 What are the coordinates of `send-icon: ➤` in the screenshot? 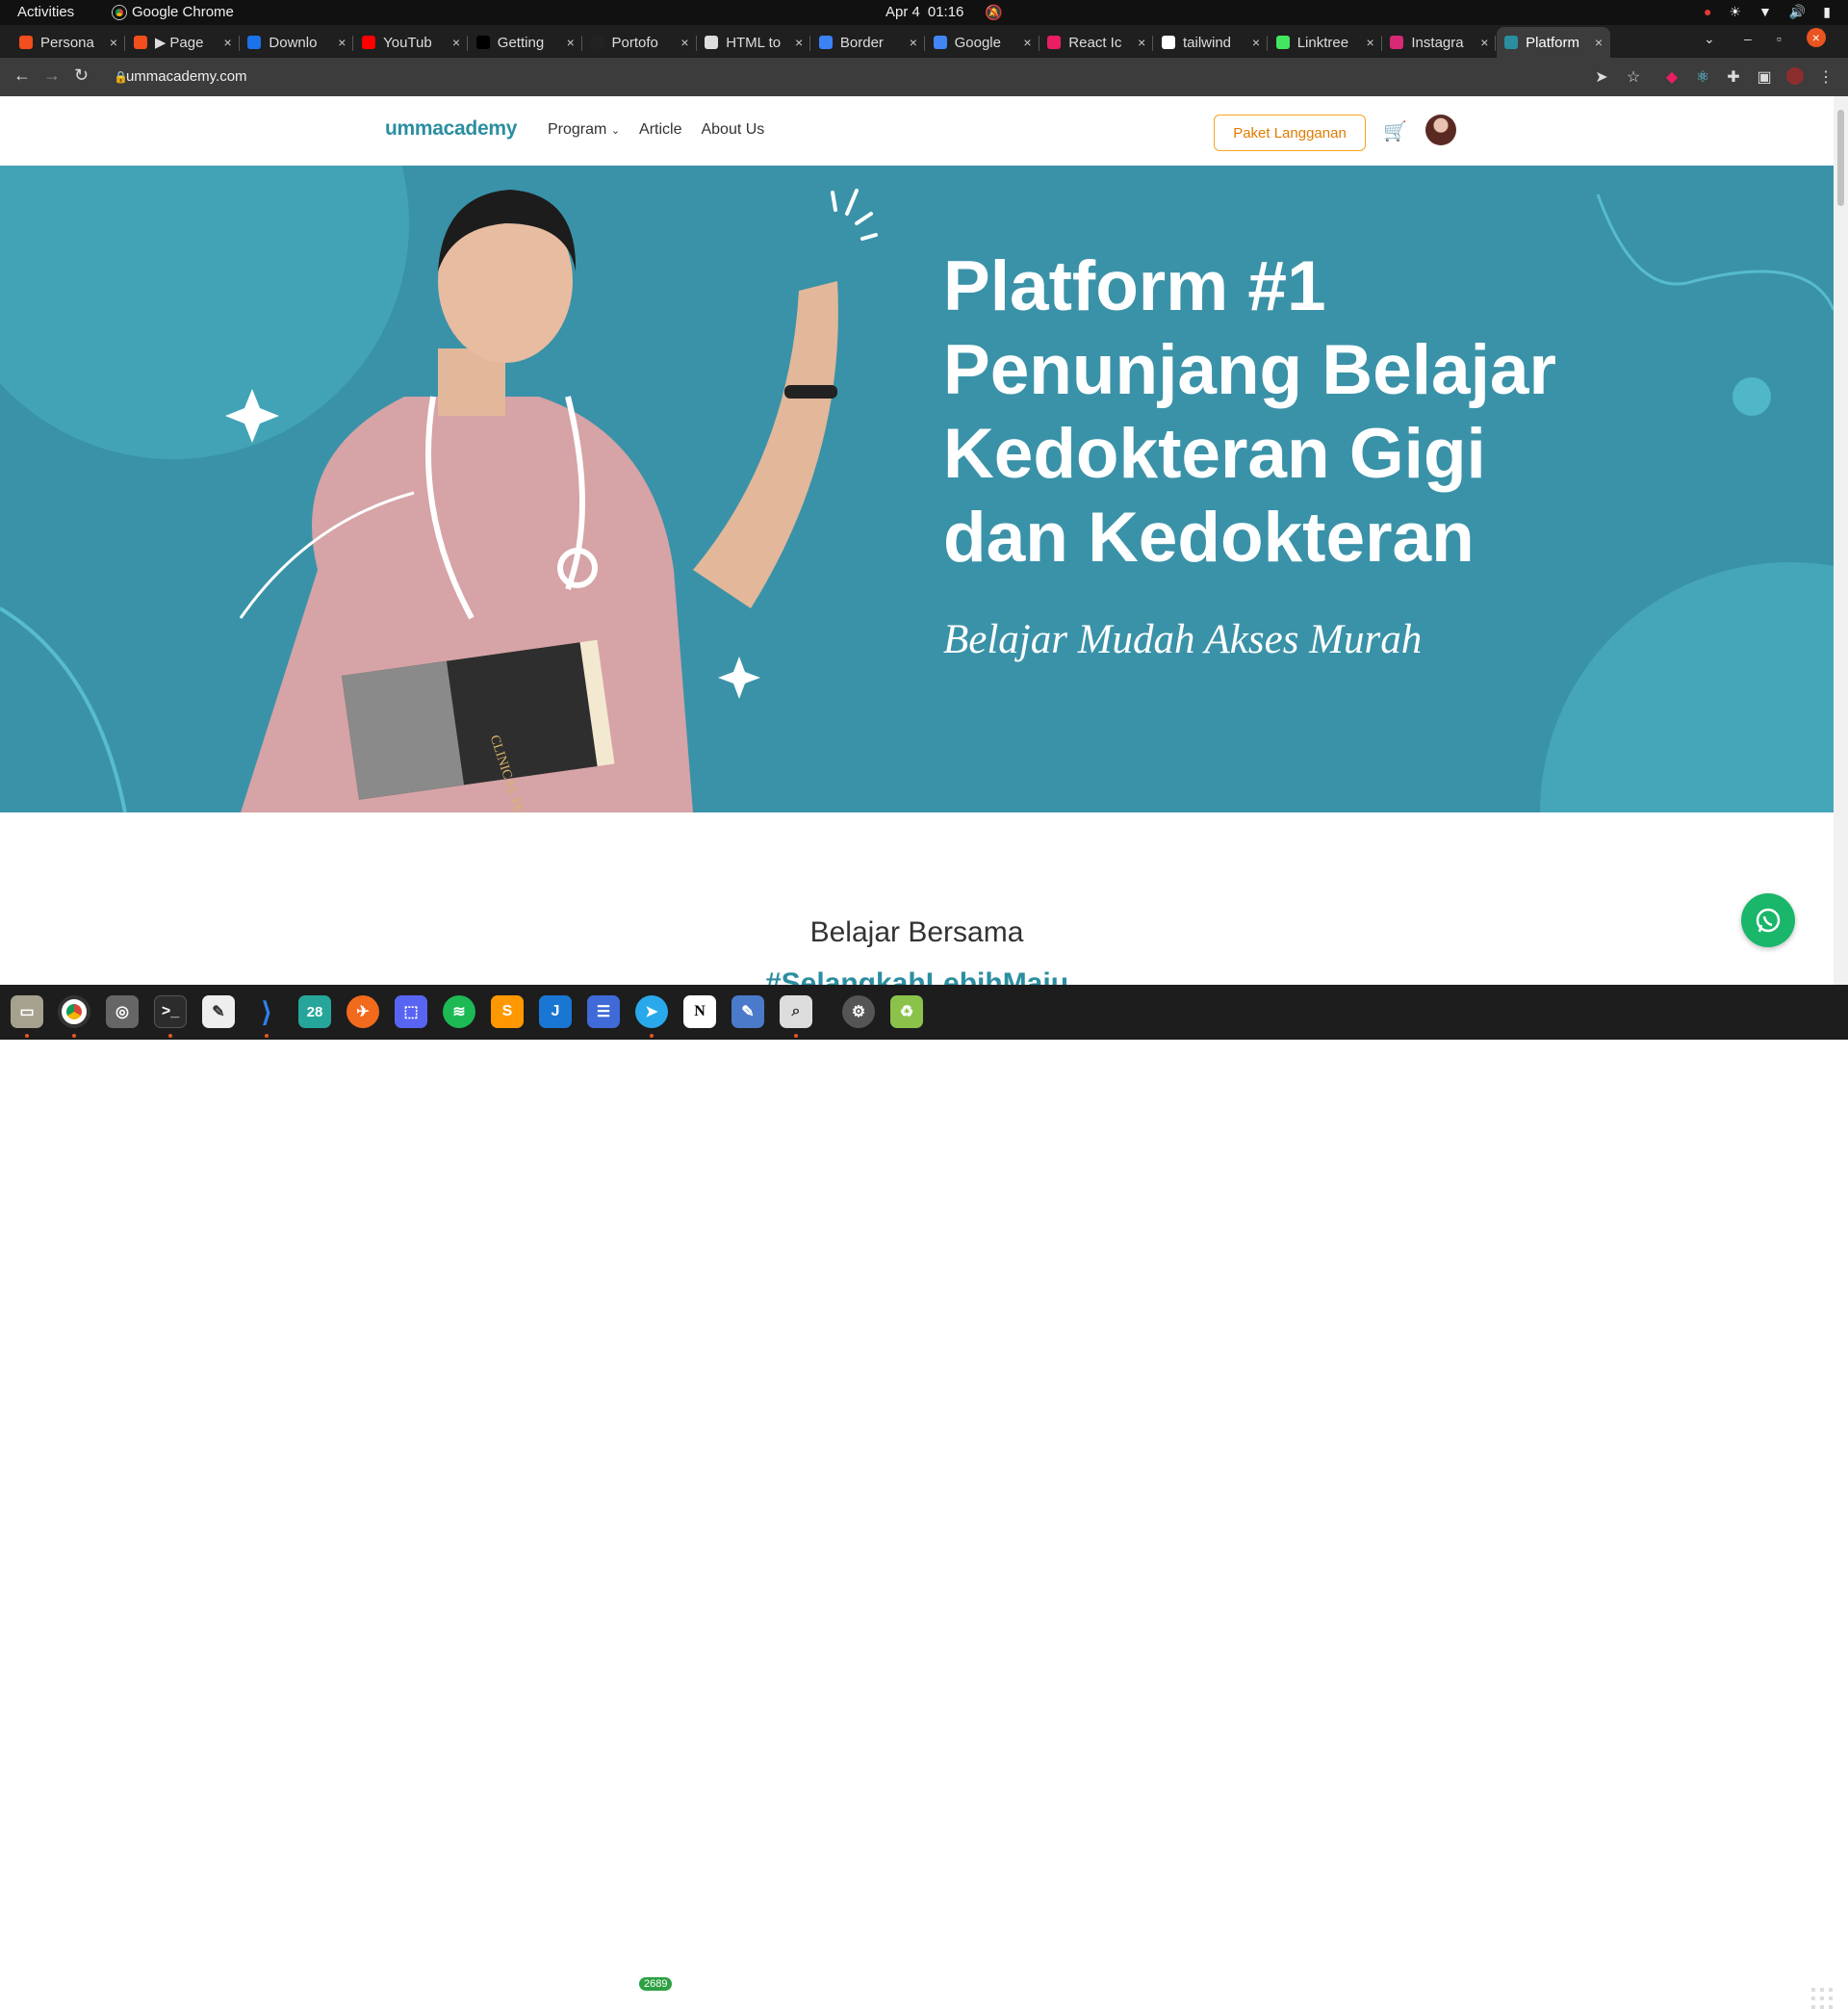 It's located at (1601, 76).